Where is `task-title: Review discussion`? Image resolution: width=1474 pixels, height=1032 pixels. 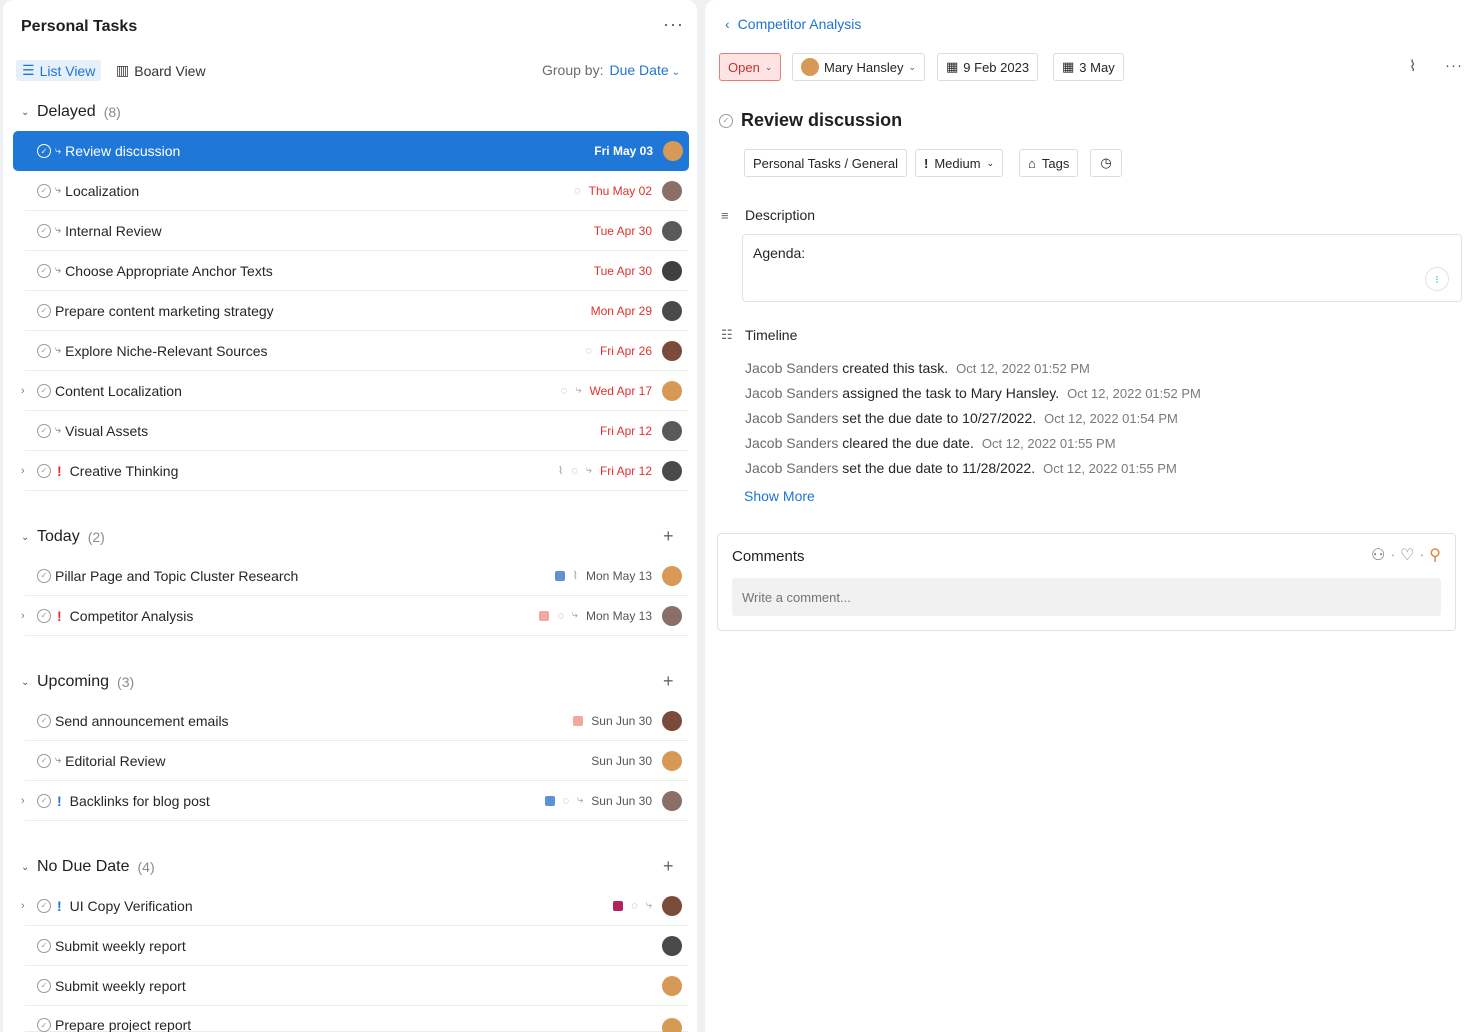 task-title: Review discussion is located at coordinates (821, 120).